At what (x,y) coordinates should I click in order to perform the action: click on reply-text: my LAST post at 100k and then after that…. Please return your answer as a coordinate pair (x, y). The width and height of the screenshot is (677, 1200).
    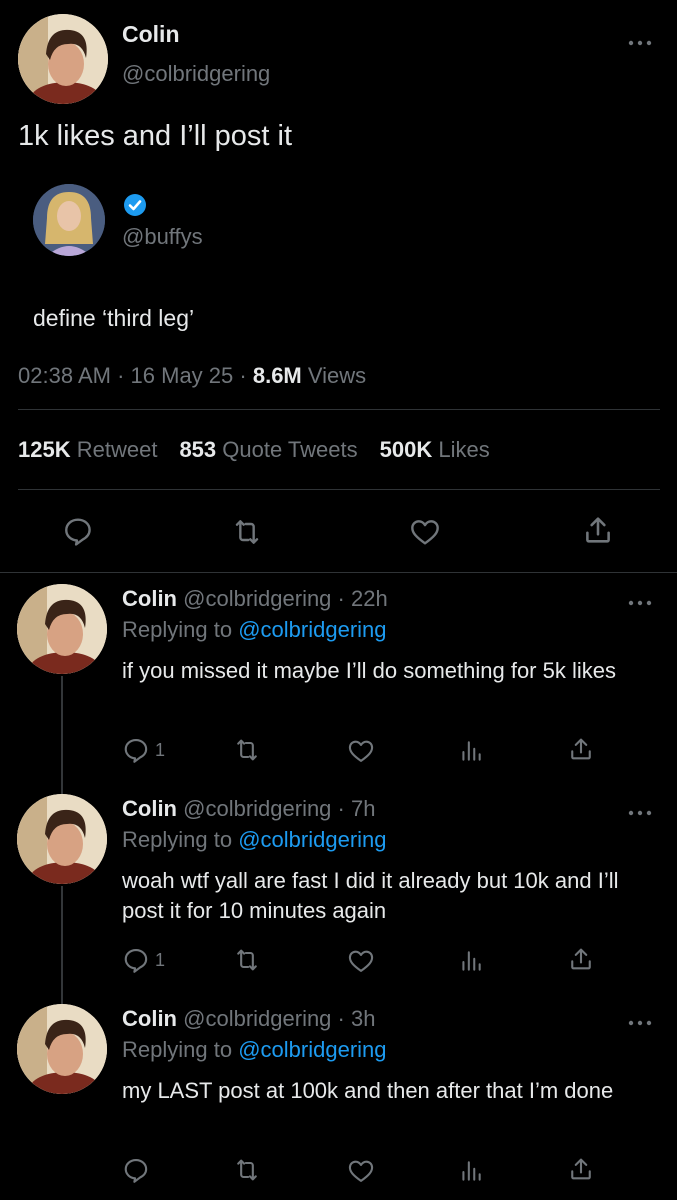
    Looking at the image, I should click on (368, 1090).